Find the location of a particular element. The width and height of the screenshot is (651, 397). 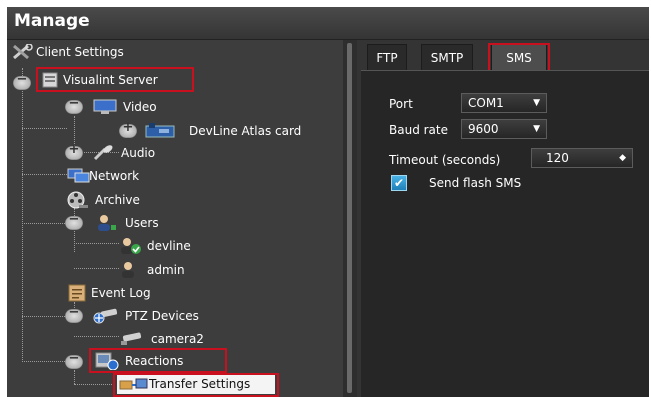

port-label: Port is located at coordinates (401, 104).